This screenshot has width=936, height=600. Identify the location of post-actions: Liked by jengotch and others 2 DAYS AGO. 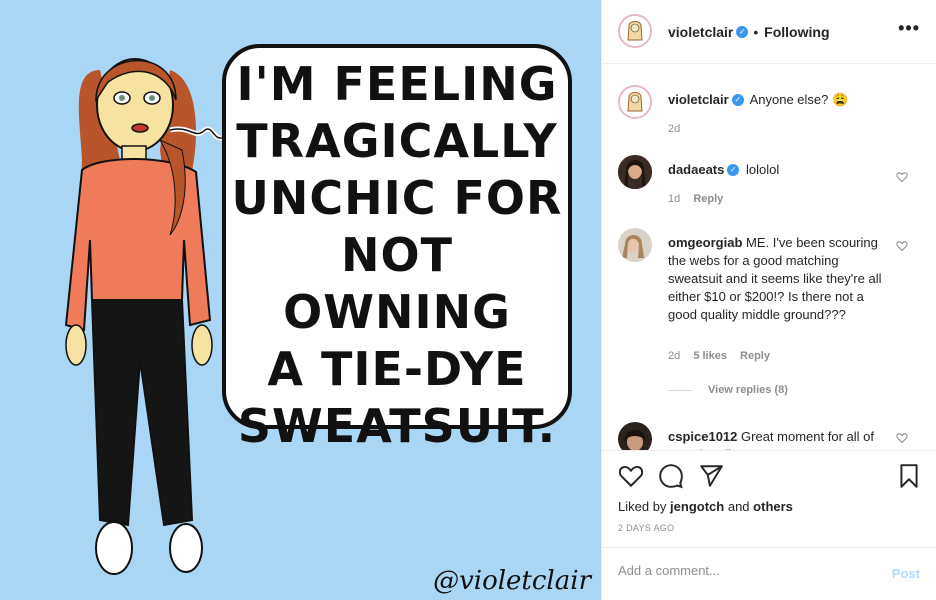
(769, 498).